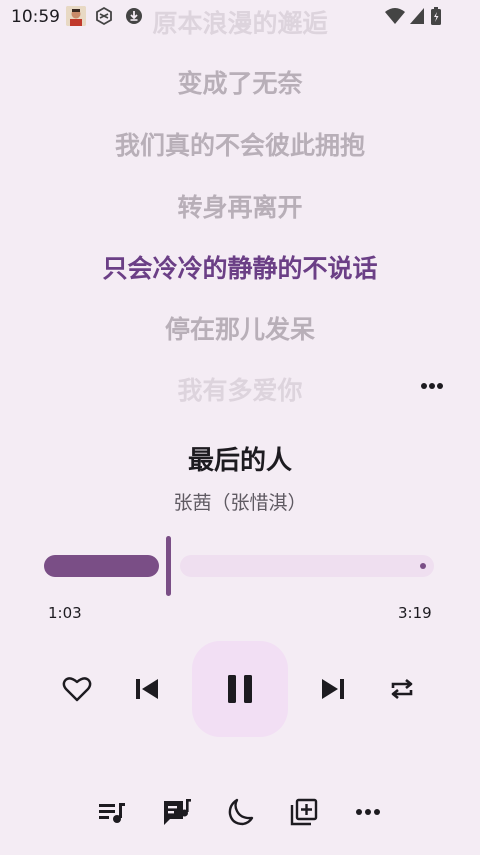  I want to click on lyric-line: 原本浪漫的邂逅, so click(240, 22).